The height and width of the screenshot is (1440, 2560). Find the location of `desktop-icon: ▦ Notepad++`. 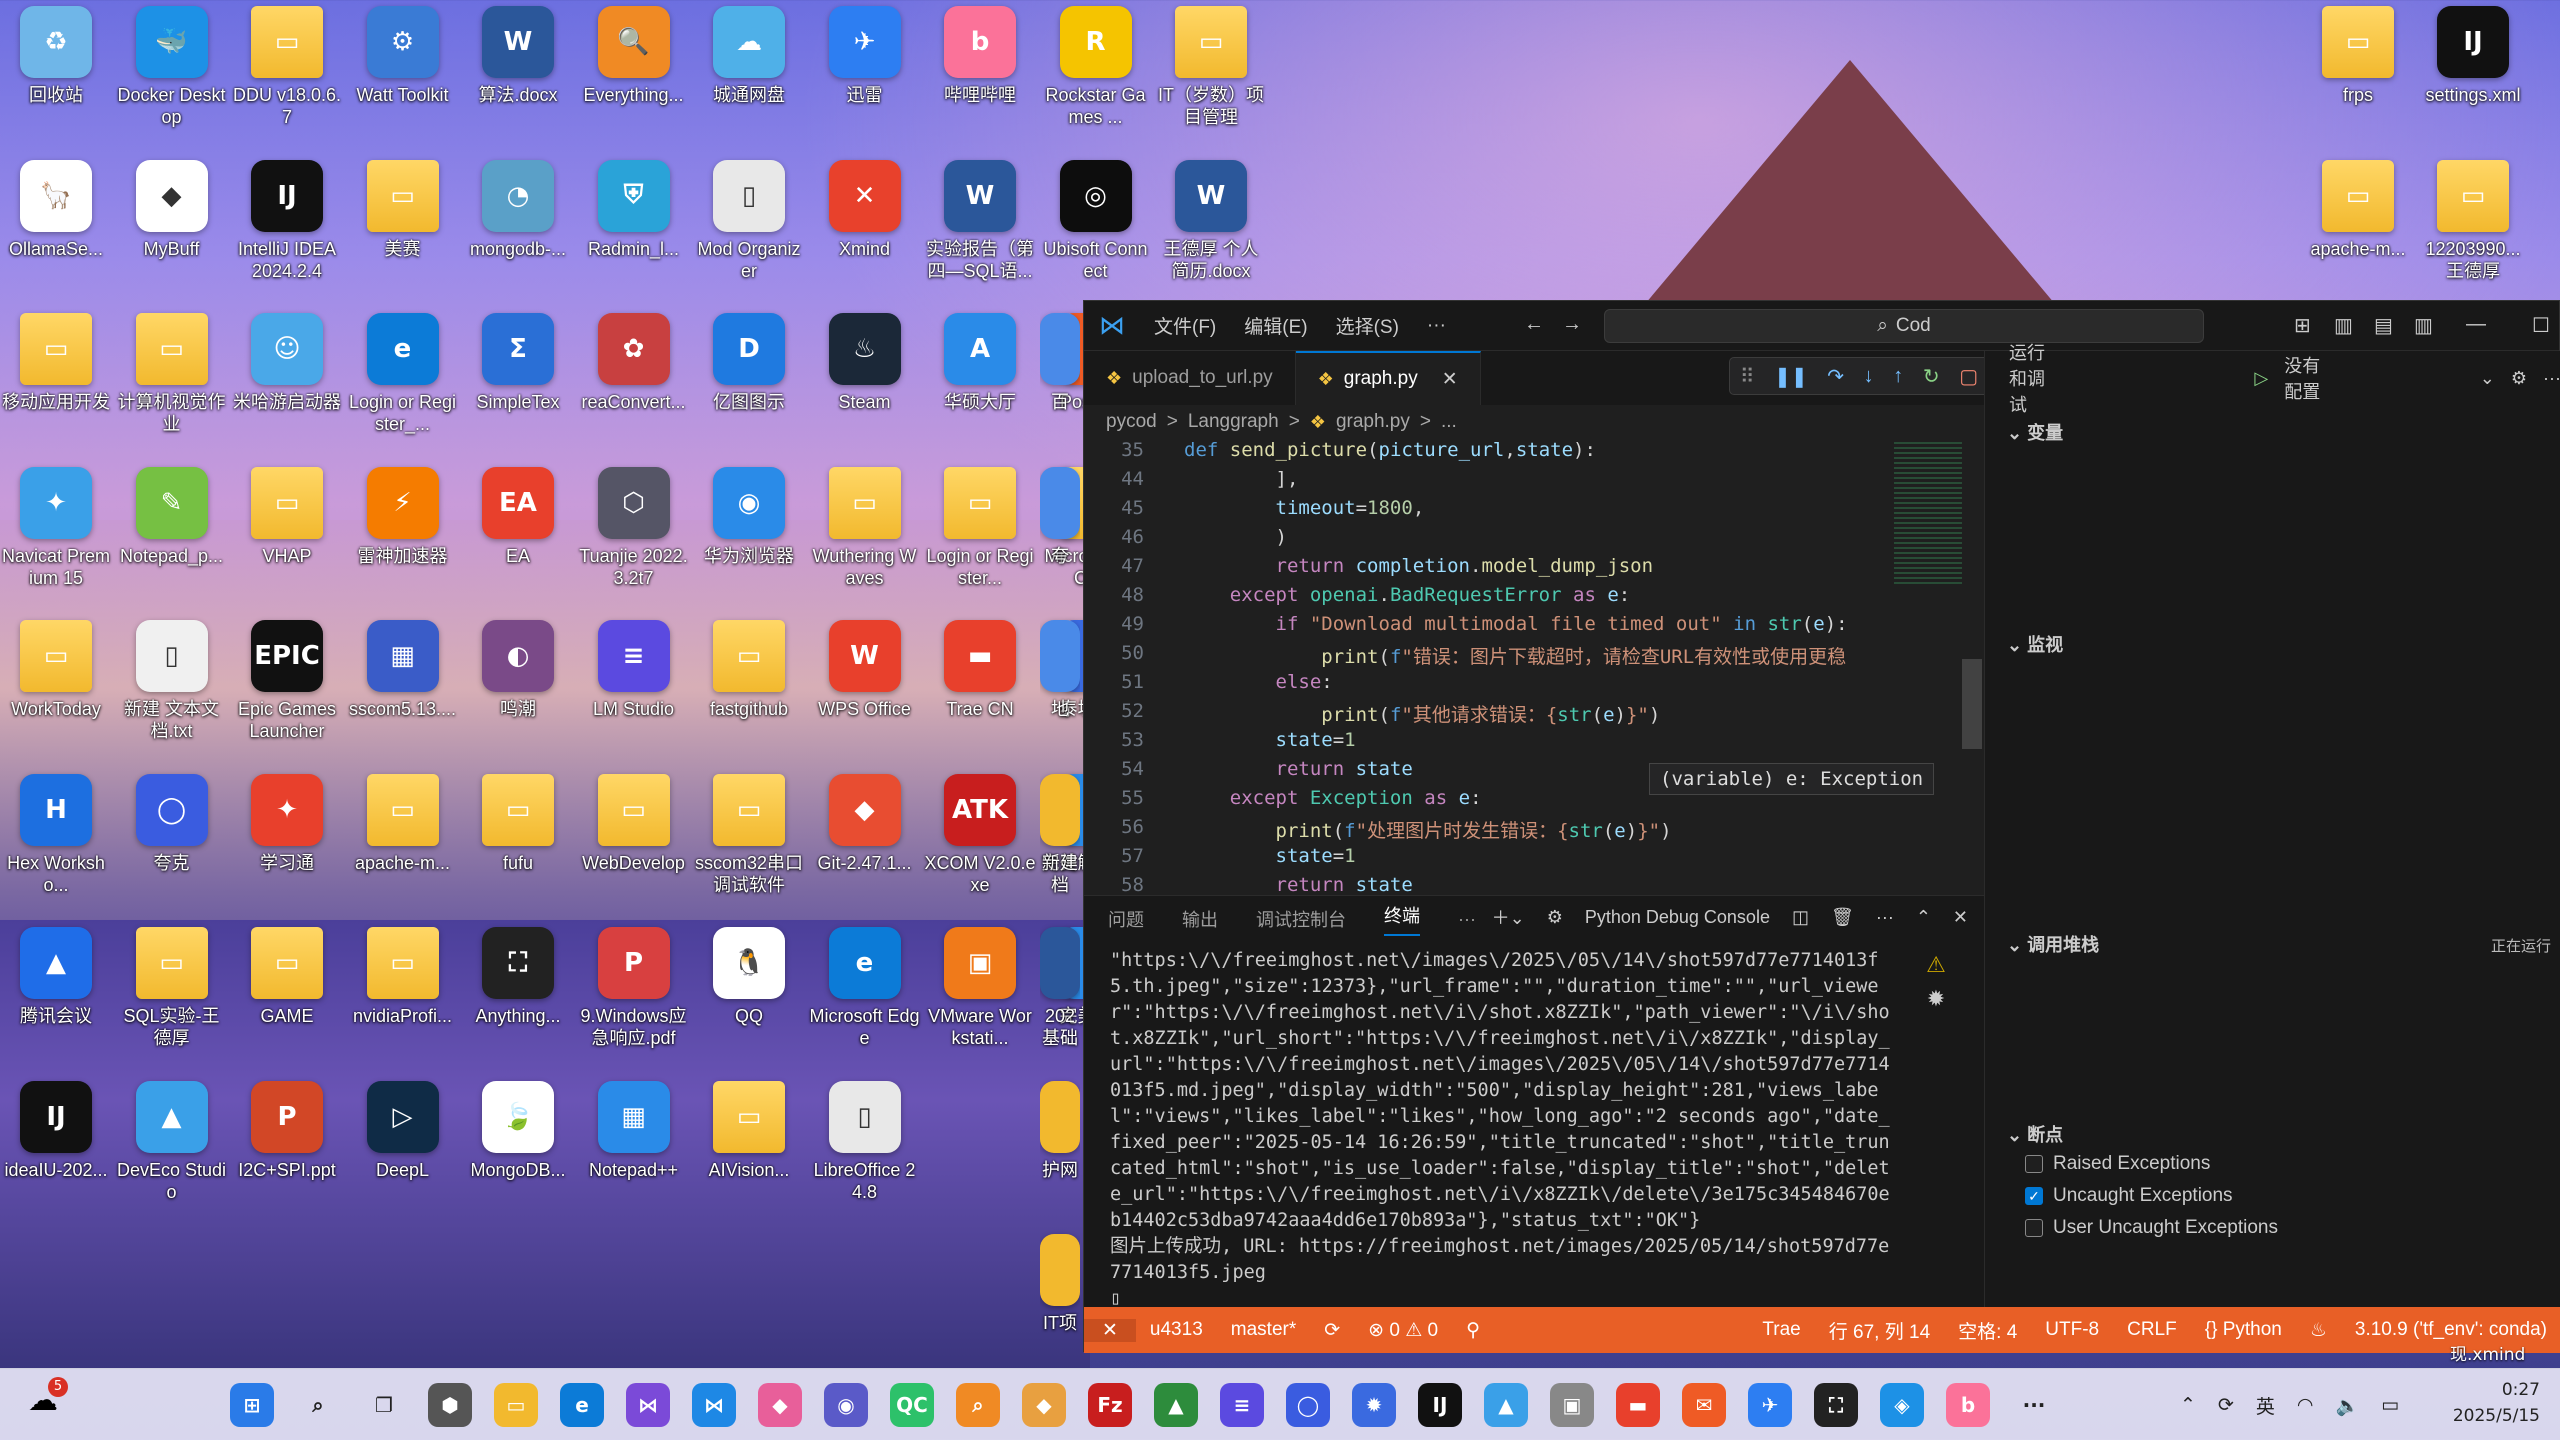

desktop-icon: ▦ Notepad++ is located at coordinates (634, 1150).